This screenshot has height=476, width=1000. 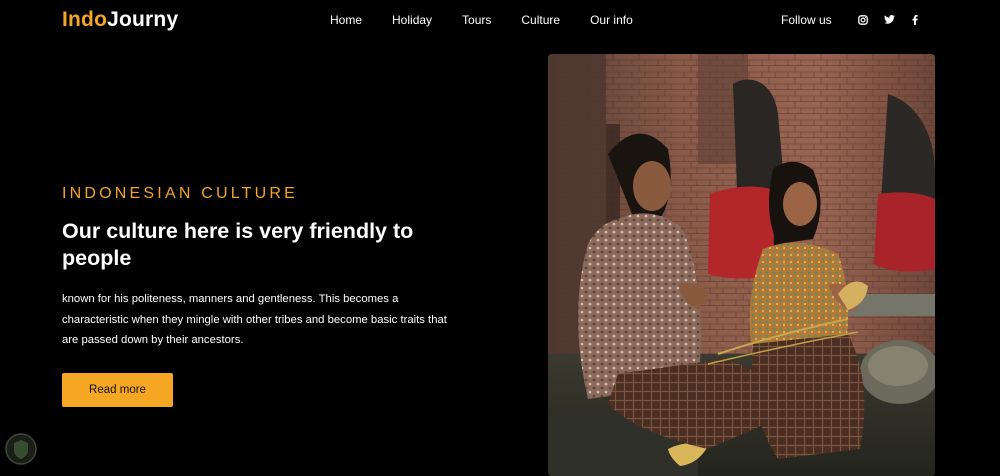 What do you see at coordinates (180, 193) in the screenshot?
I see `hero-eyebrow: INDONESIAN CULTURE` at bounding box center [180, 193].